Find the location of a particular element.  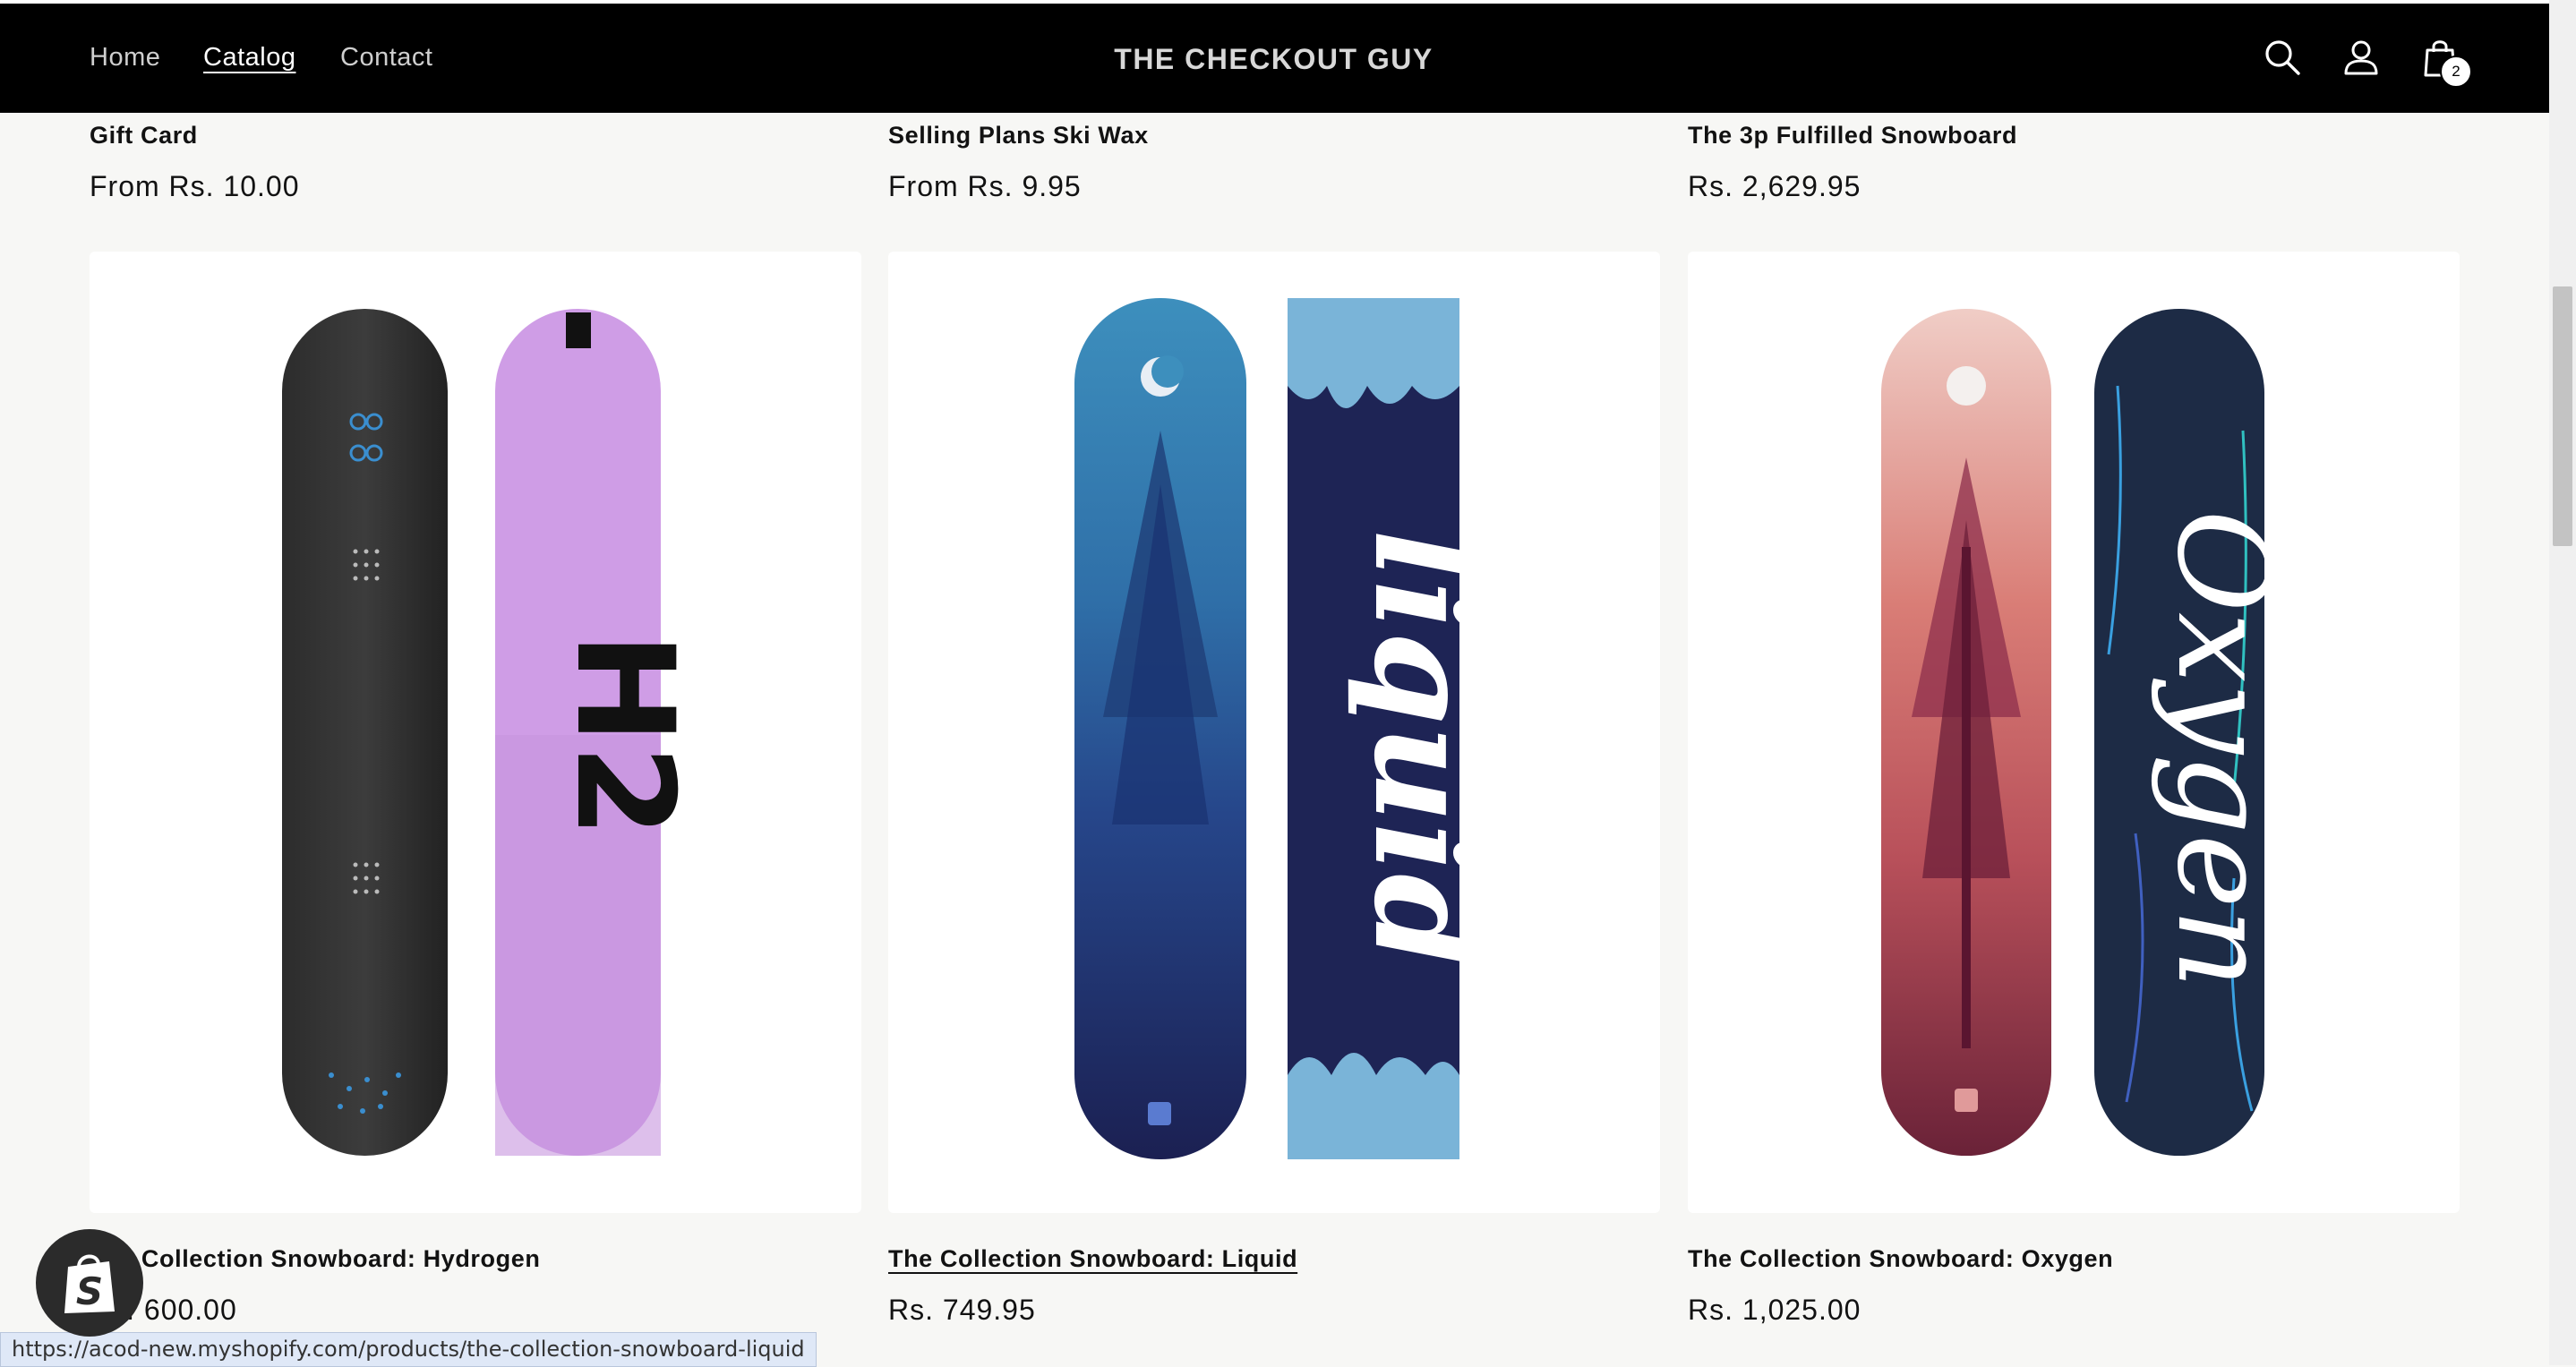

nav-contact: Contact is located at coordinates (386, 58).